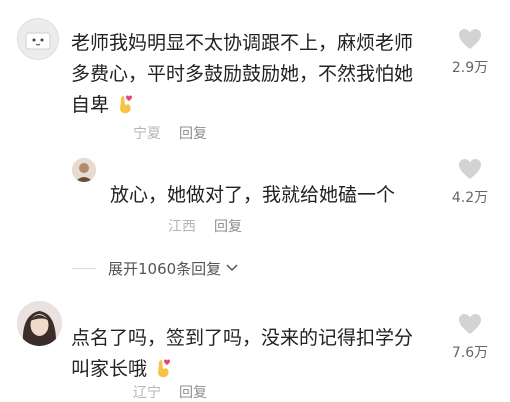  I want to click on expand-replies-button: 展开1060条回复, so click(173, 268).